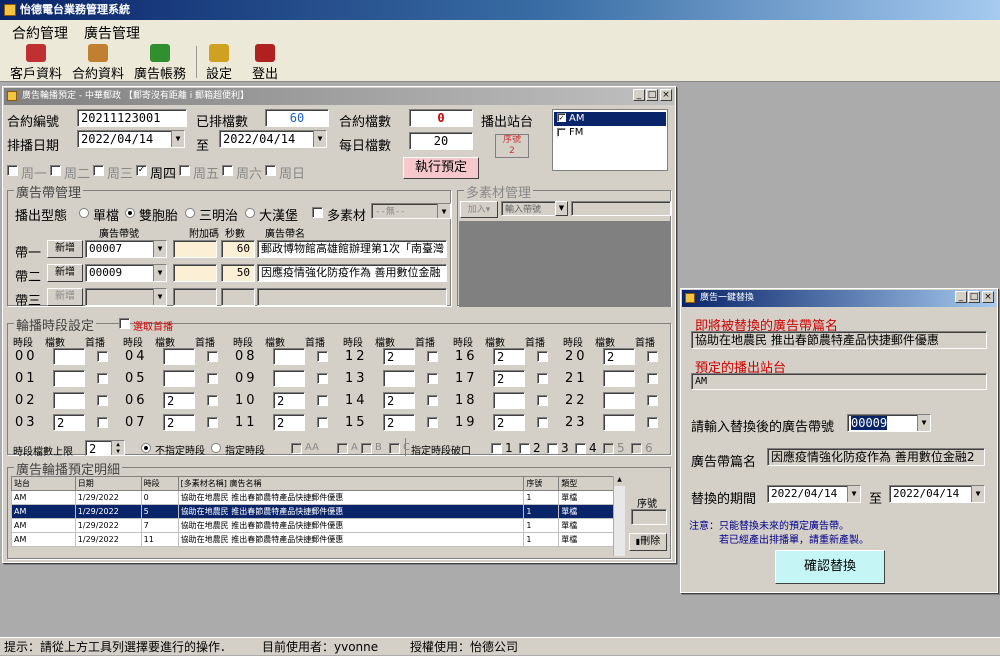 The image size is (1000, 656). Describe the element at coordinates (131, 139) in the screenshot. I see `date-from-picker: 2022/04/14 ▼` at that location.